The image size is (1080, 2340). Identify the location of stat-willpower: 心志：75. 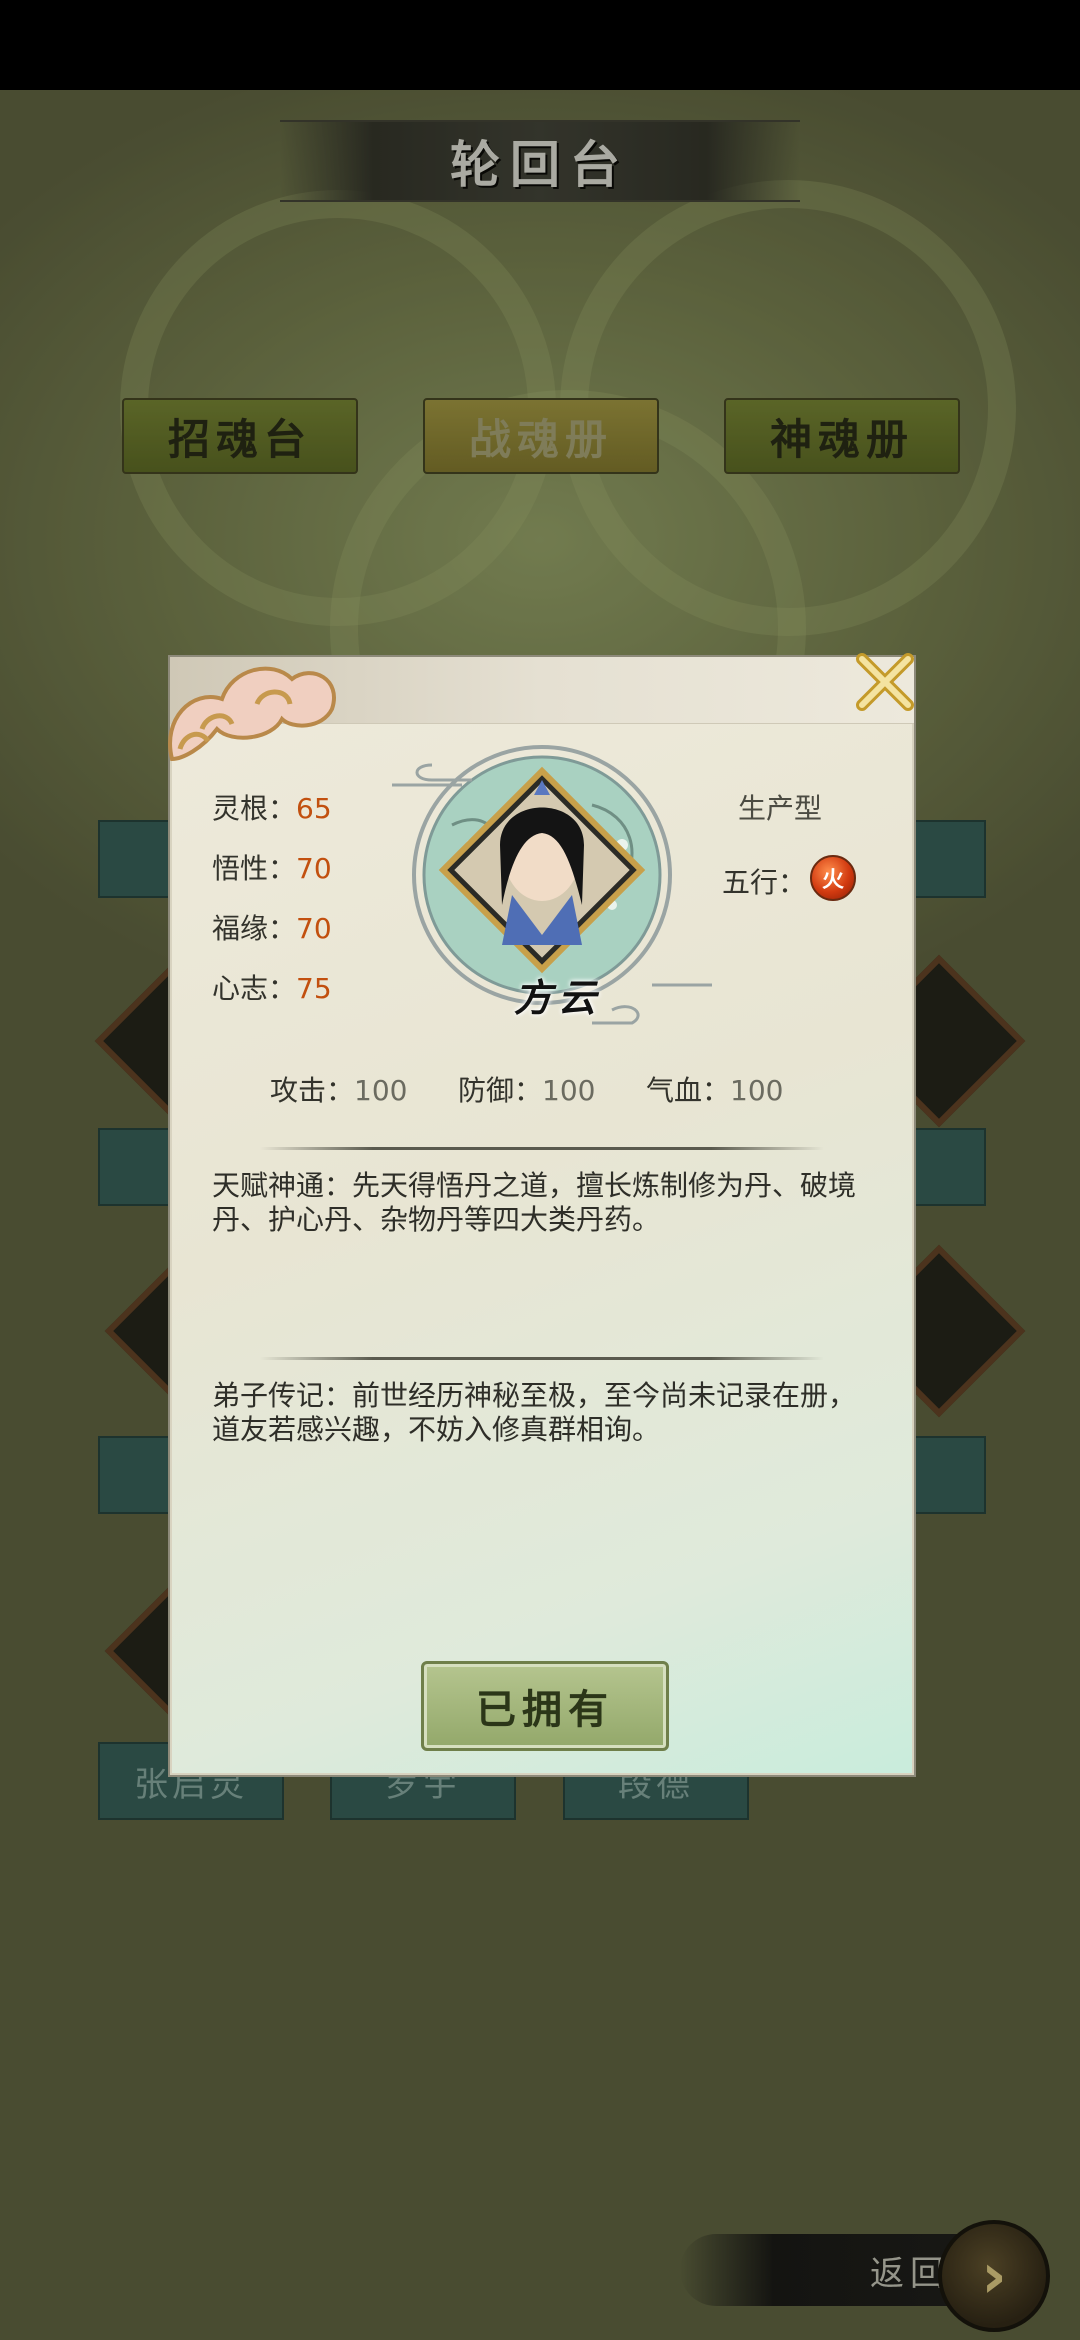
(272, 987).